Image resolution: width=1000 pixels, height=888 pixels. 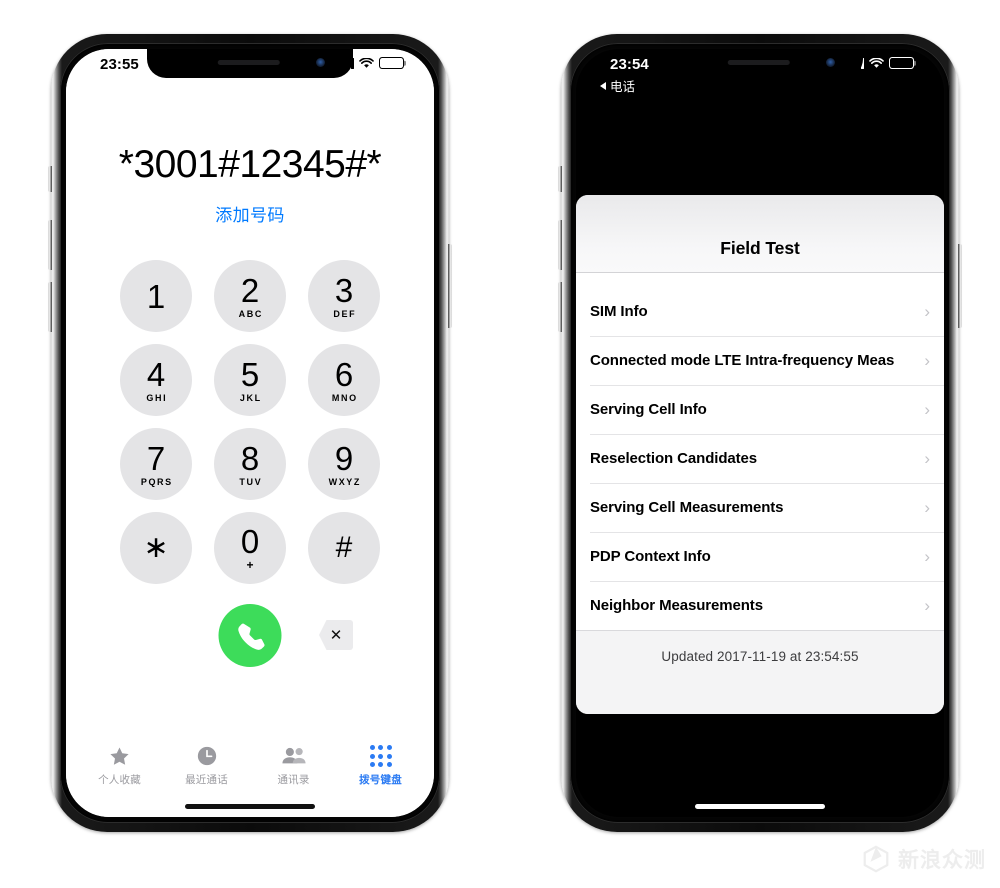 What do you see at coordinates (156, 374) in the screenshot?
I see `dialpad-key-digit: 4` at bounding box center [156, 374].